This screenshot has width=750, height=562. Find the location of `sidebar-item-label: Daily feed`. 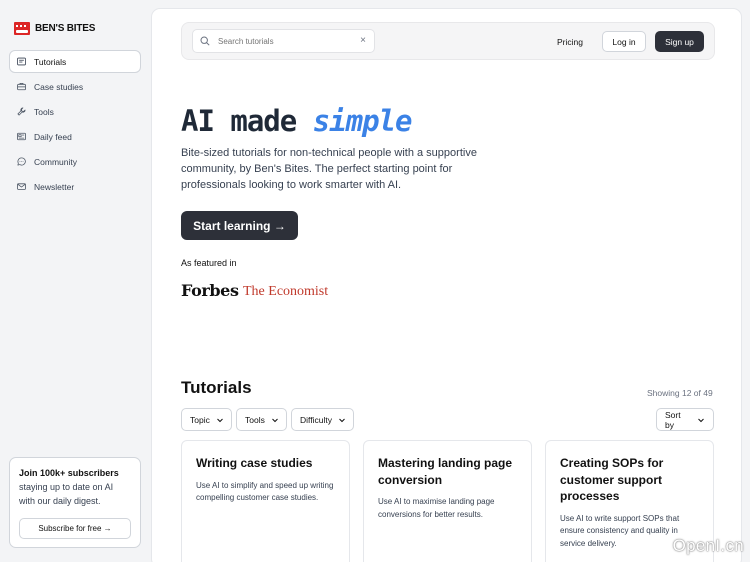

sidebar-item-label: Daily feed is located at coordinates (53, 136).